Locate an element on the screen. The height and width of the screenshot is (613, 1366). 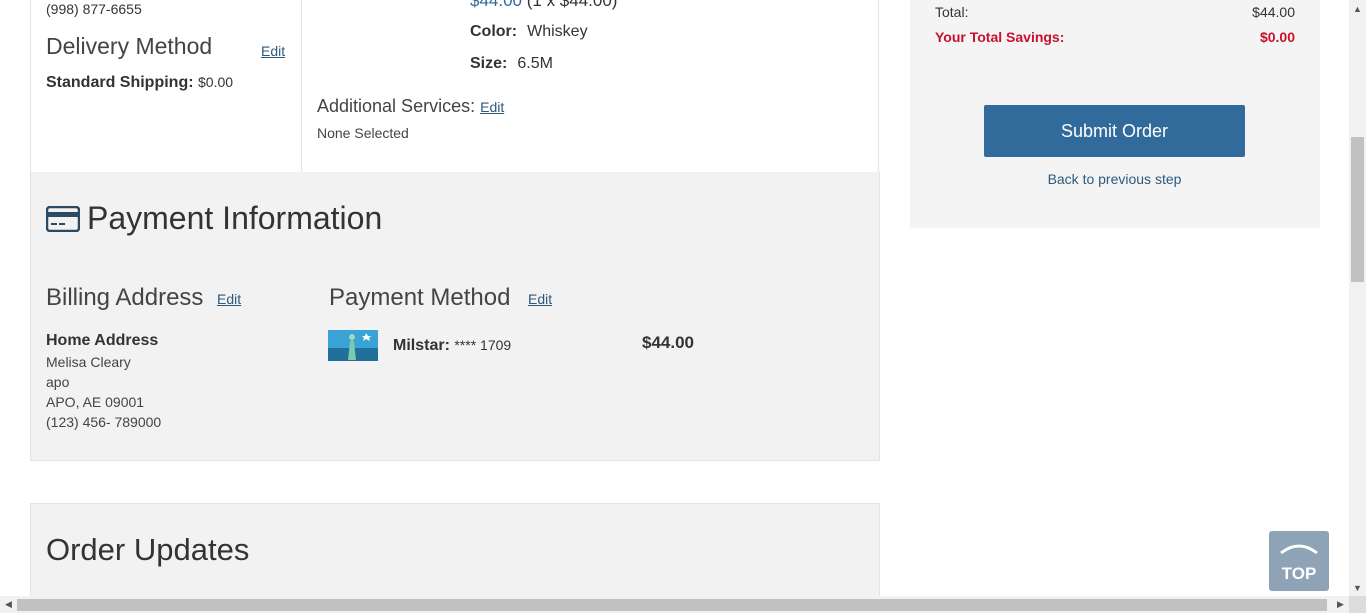
billing-address-title: Billing Address is located at coordinates (125, 297).